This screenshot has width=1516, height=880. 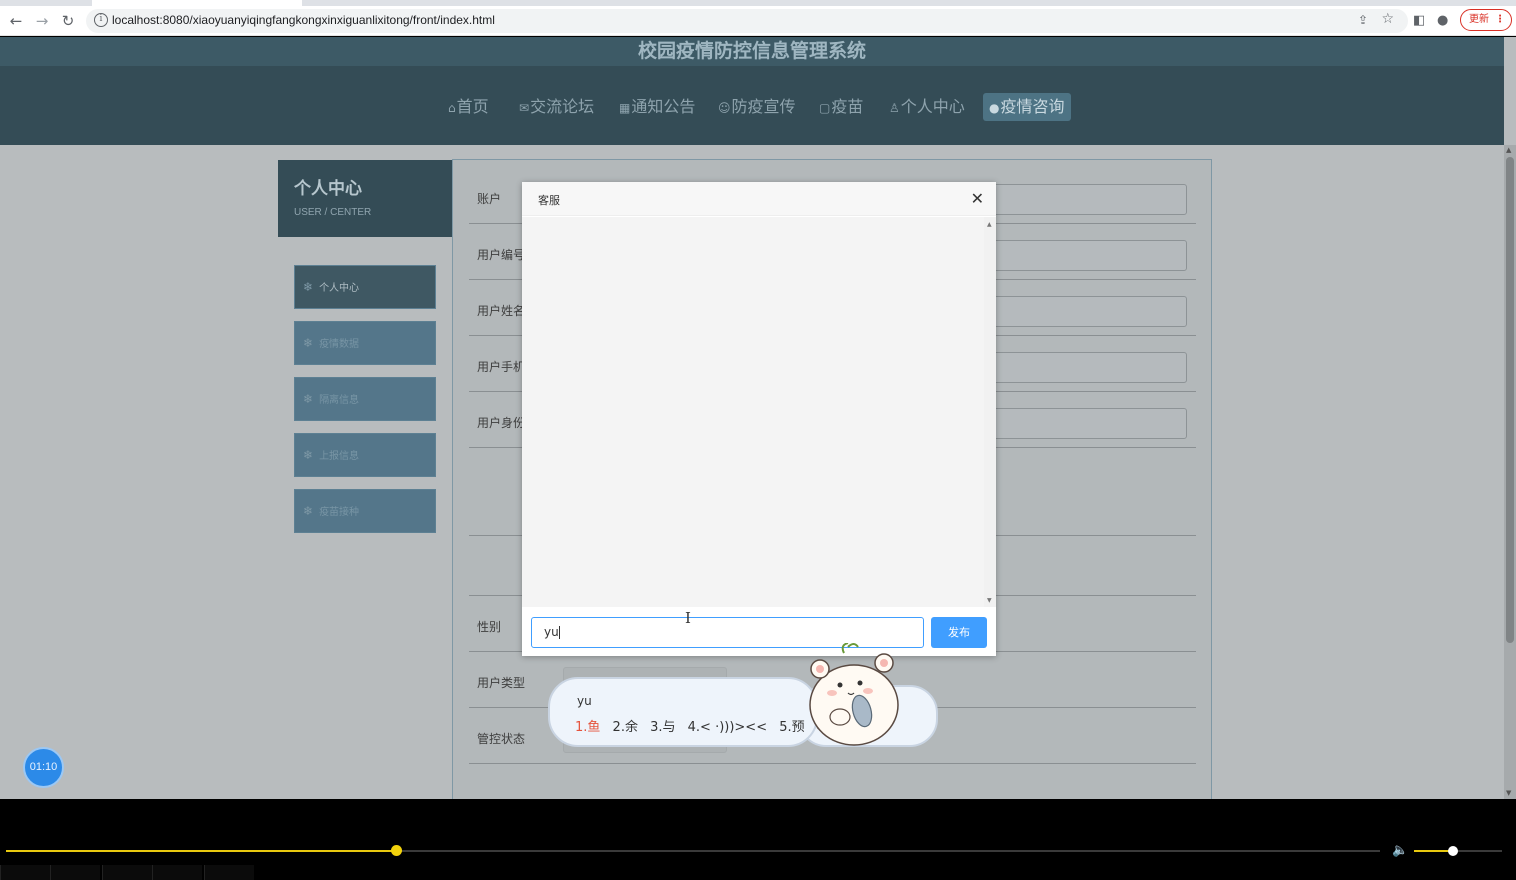 What do you see at coordinates (625, 108) in the screenshot?
I see `grid-icon: ▦` at bounding box center [625, 108].